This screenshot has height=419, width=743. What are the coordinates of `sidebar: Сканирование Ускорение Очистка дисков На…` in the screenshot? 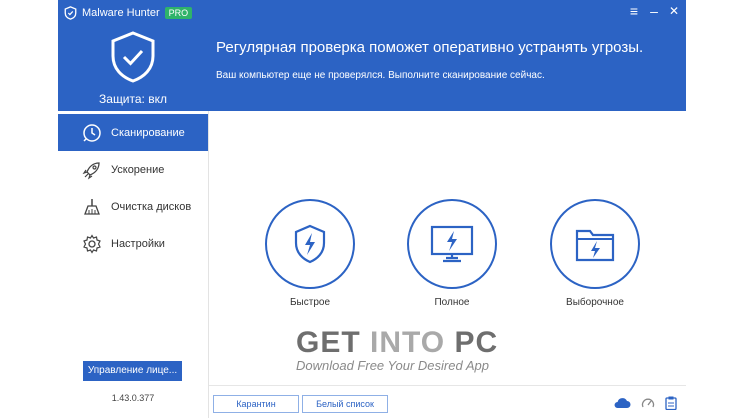 It's located at (133, 264).